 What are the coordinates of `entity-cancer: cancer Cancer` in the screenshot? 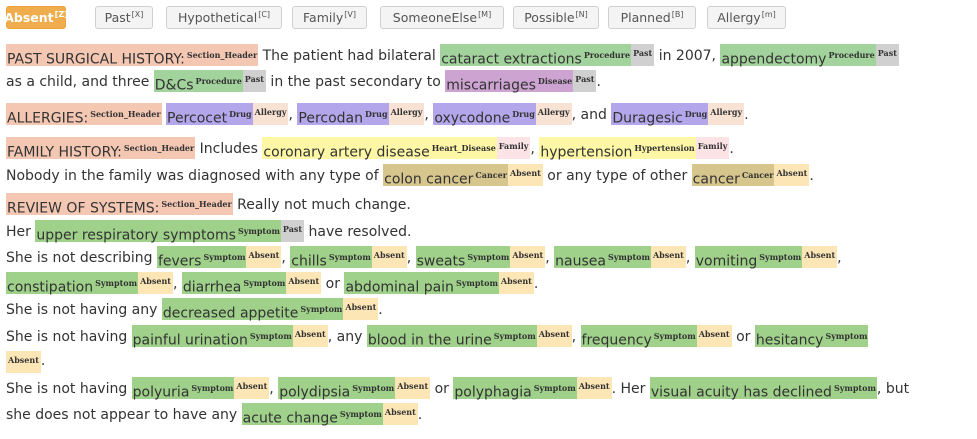 It's located at (733, 176).